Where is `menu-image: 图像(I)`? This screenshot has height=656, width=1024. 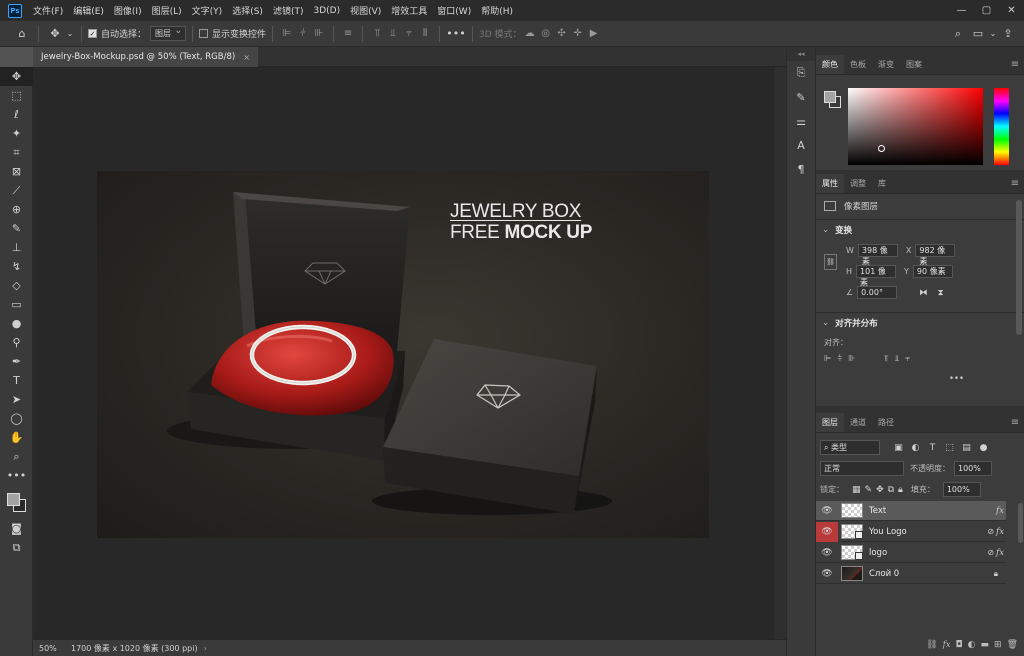
menu-image: 图像(I) is located at coordinates (128, 10).